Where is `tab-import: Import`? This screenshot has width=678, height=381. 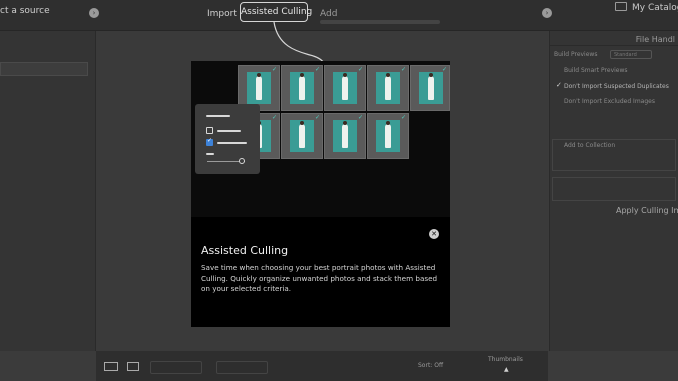 tab-import: Import is located at coordinates (222, 14).